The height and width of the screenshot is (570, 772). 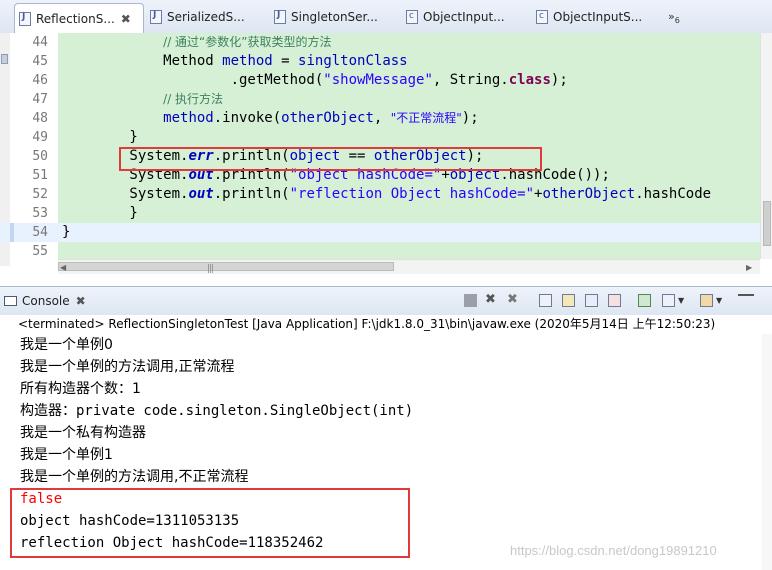 What do you see at coordinates (673, 194) in the screenshot?
I see `code-token: .hashCode` at bounding box center [673, 194].